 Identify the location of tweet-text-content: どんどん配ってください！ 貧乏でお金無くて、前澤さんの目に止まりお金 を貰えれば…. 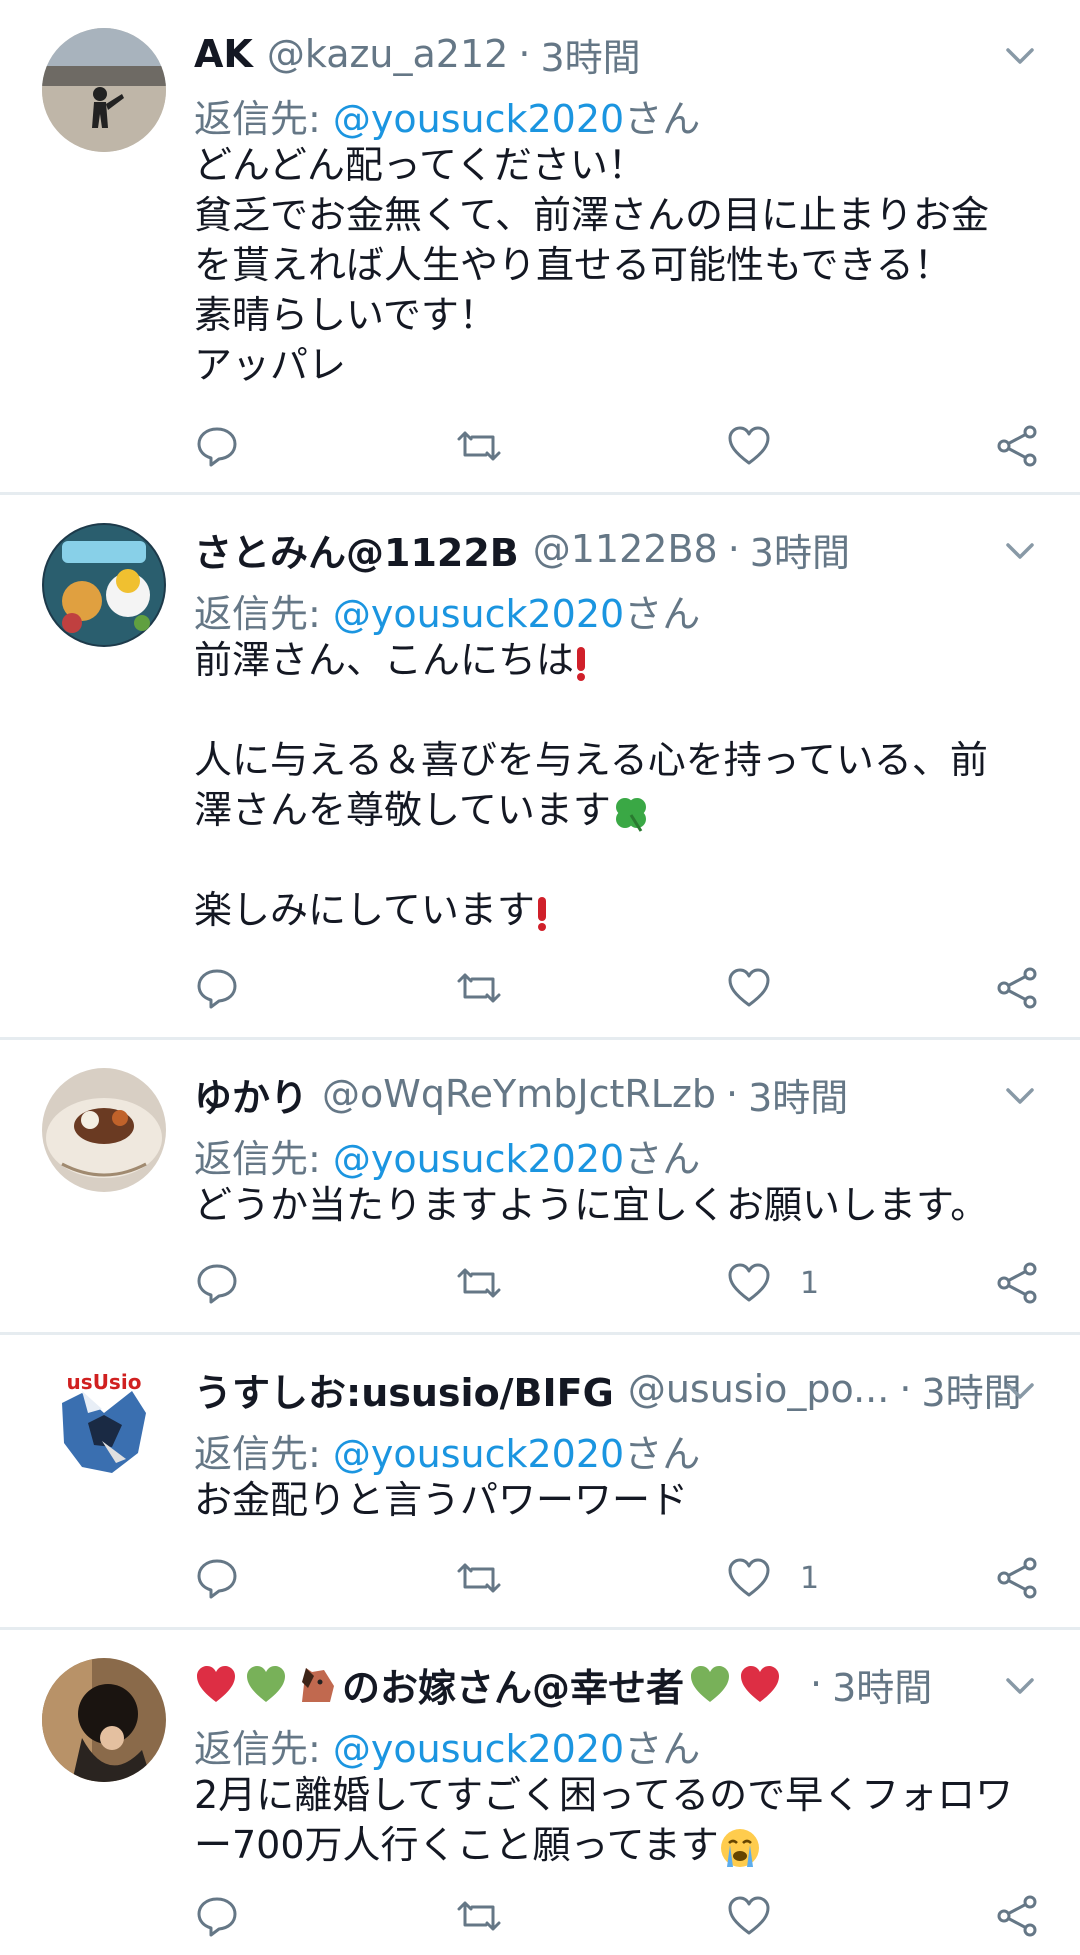
(591, 265).